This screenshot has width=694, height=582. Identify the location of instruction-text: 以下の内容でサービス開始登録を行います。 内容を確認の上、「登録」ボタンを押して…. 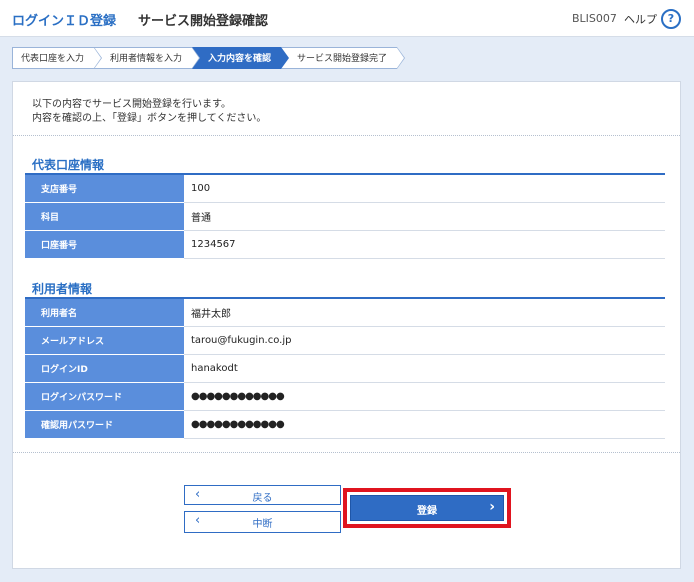
(149, 112).